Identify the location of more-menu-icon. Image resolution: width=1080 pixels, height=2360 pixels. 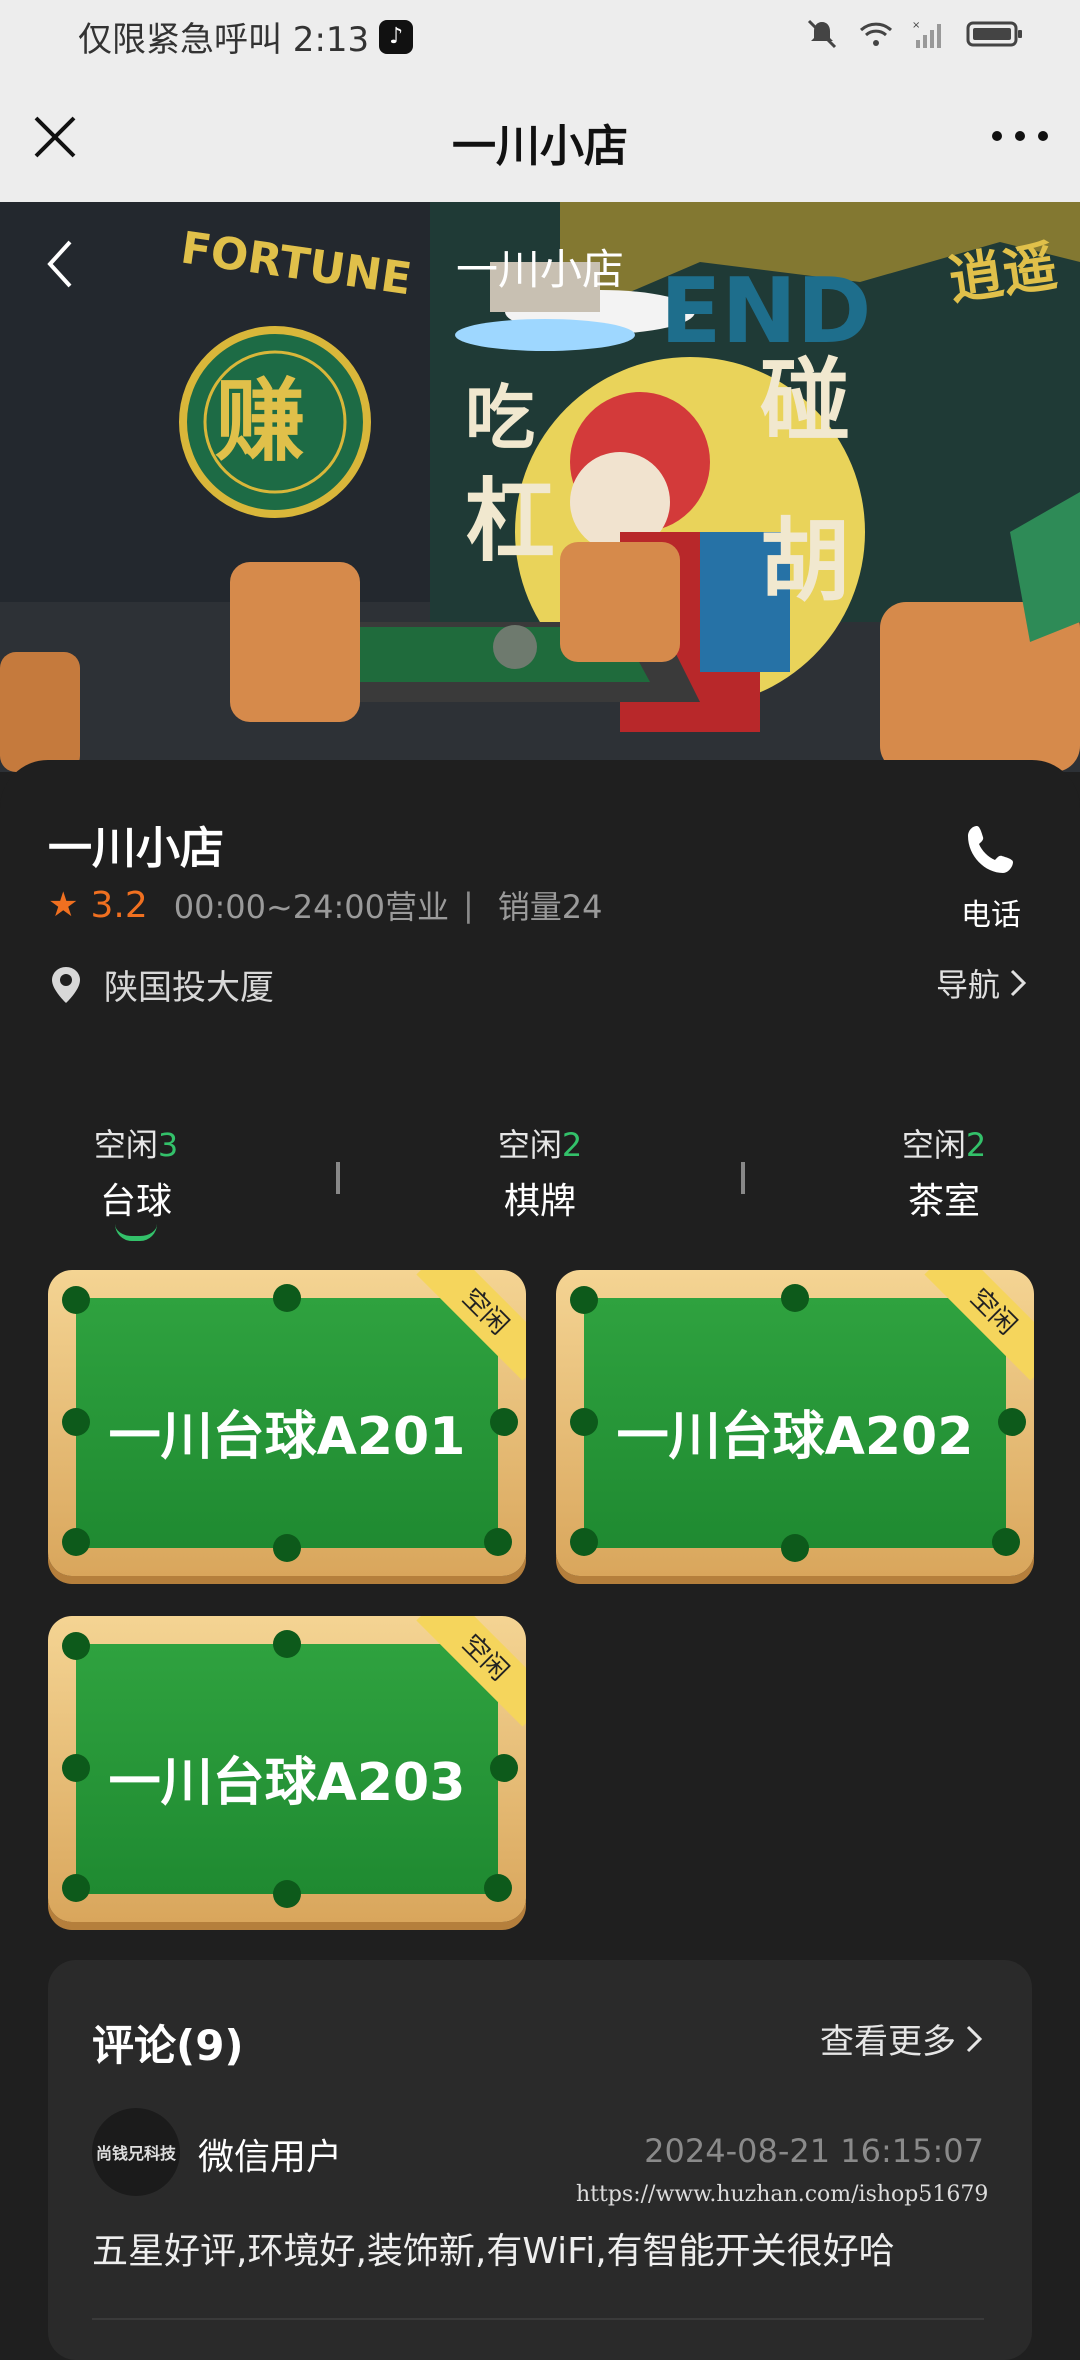
(1020, 136).